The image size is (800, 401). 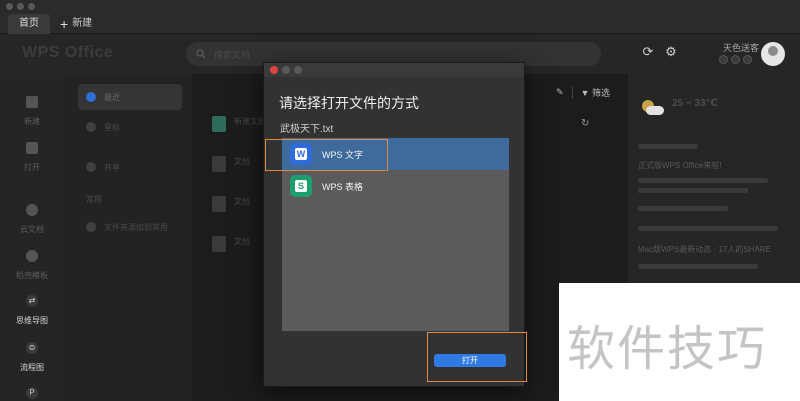 What do you see at coordinates (32, 367) in the screenshot?
I see `sidebar-item-label: 流程图` at bounding box center [32, 367].